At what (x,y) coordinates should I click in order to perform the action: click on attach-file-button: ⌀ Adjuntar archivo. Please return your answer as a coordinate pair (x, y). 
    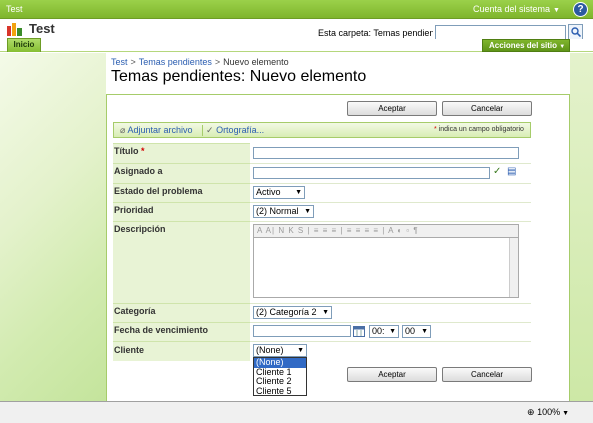
    Looking at the image, I should click on (156, 130).